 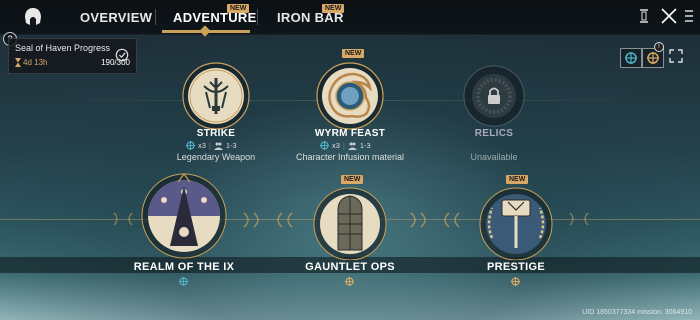 What do you see at coordinates (494, 96) in the screenshot?
I see `relics-node-icon` at bounding box center [494, 96].